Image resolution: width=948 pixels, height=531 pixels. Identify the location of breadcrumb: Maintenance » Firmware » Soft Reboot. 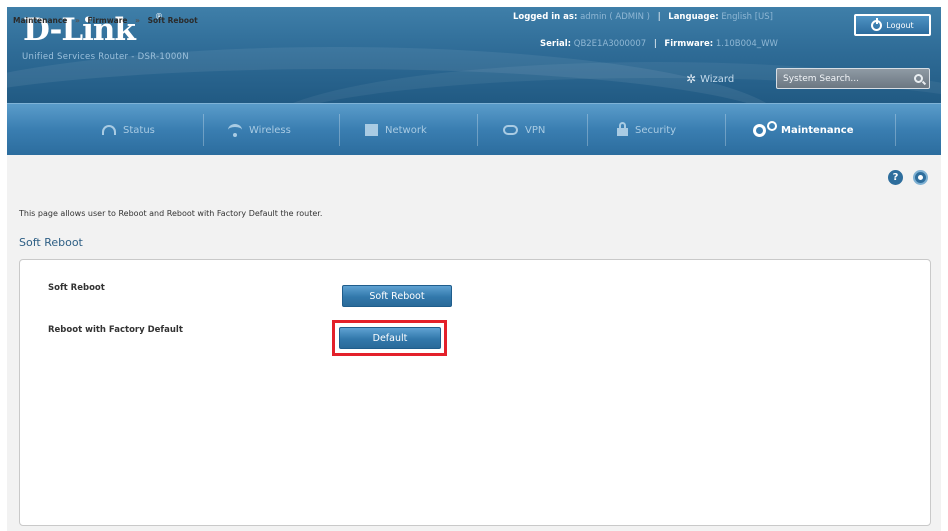
(105, 20).